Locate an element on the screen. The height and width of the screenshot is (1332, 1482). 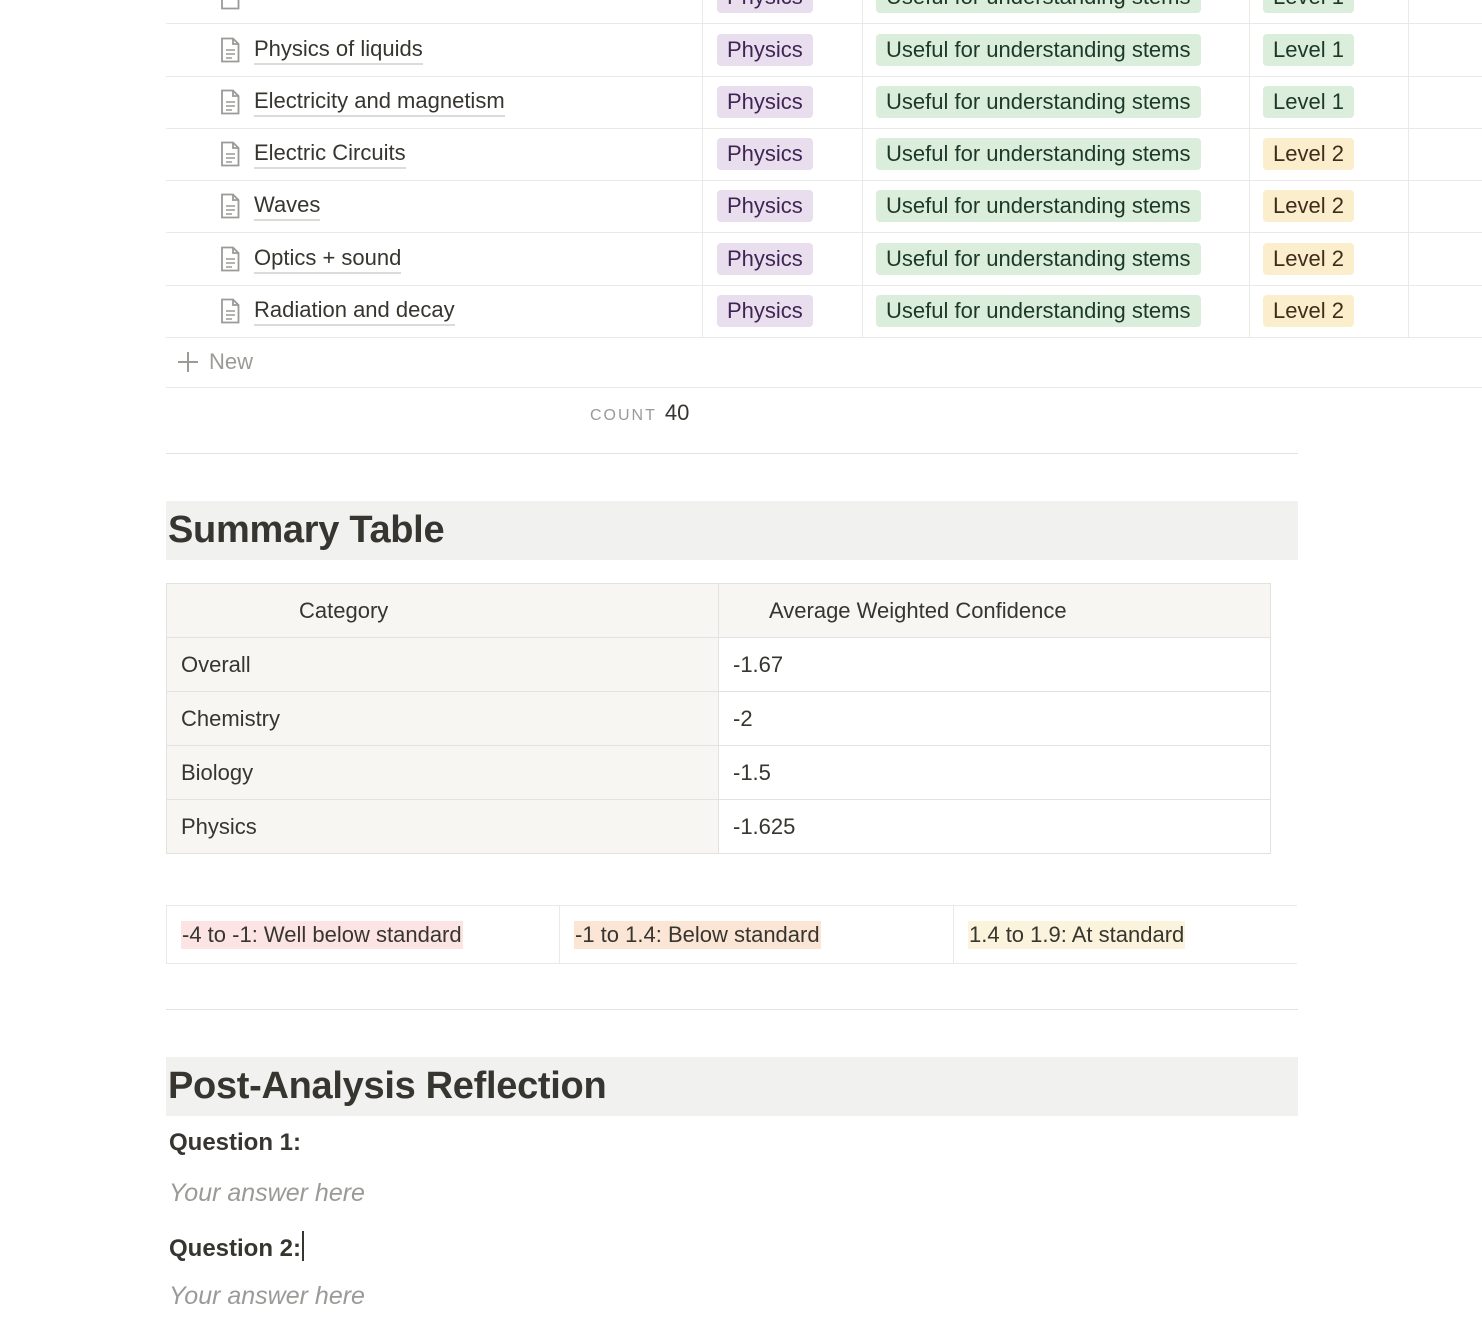
name-cell: Electric Circuits is located at coordinates (434, 154).